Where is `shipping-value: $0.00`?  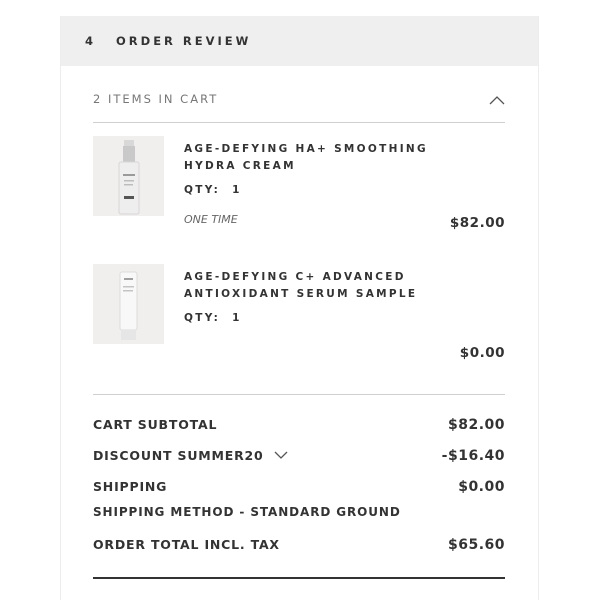 shipping-value: $0.00 is located at coordinates (481, 486).